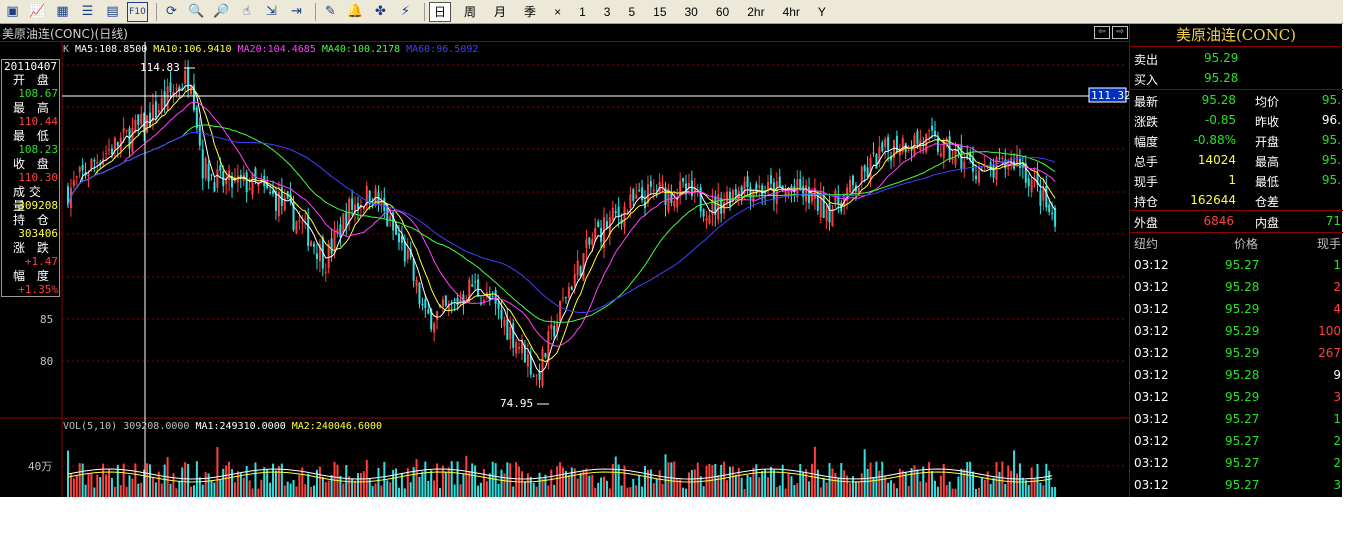 The height and width of the screenshot is (545, 1360). I want to click on zoom-in-icon: 🔍, so click(196, 12).